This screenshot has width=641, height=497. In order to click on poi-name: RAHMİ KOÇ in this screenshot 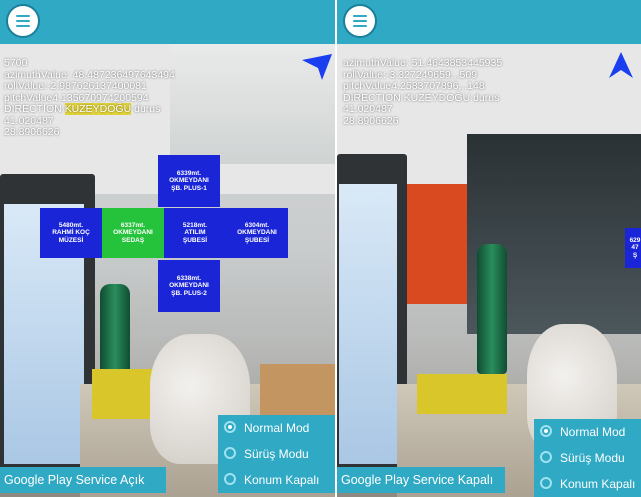, I will do `click(71, 233)`.